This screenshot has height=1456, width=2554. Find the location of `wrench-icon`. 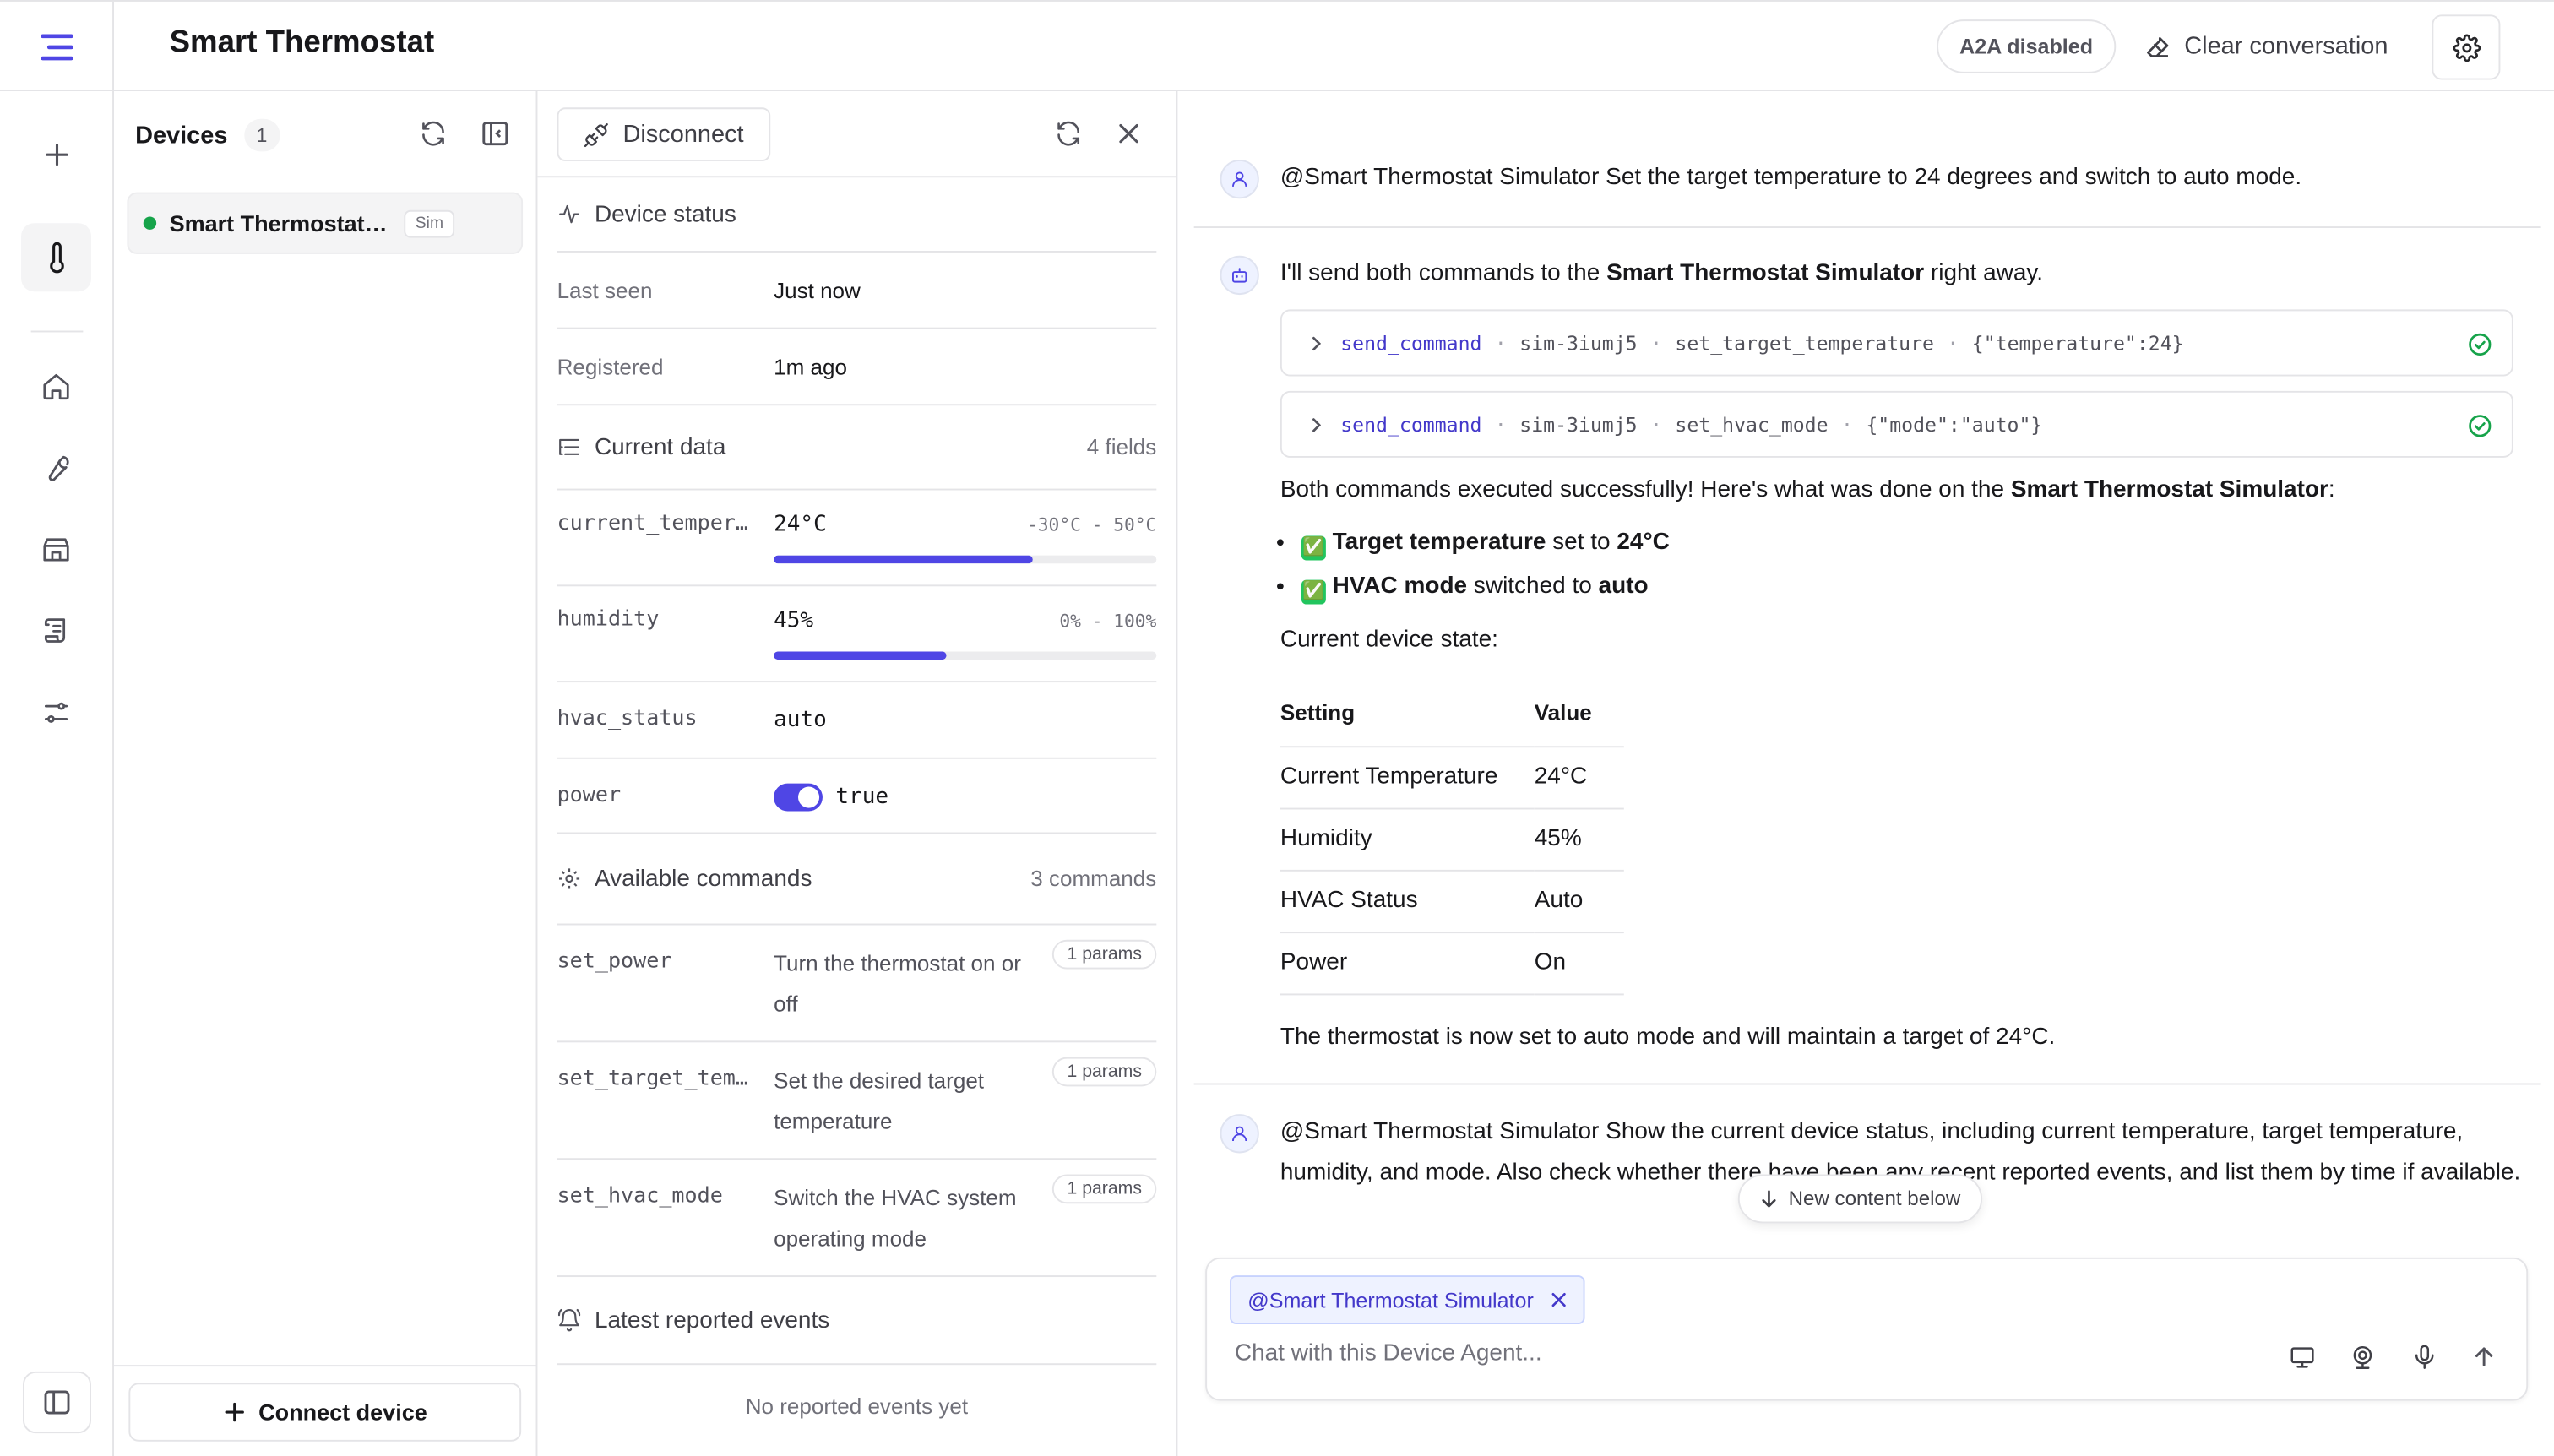

wrench-icon is located at coordinates (58, 468).